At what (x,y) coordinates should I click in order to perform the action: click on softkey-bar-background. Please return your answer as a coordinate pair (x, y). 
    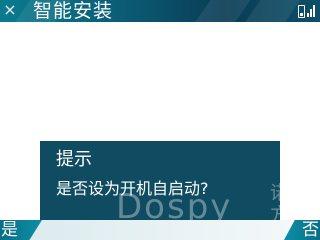
    Looking at the image, I should click on (160, 230).